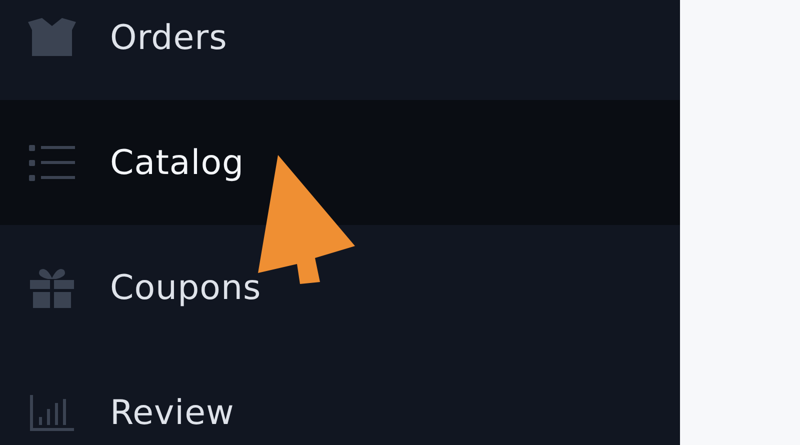  I want to click on box-icon, so click(52, 38).